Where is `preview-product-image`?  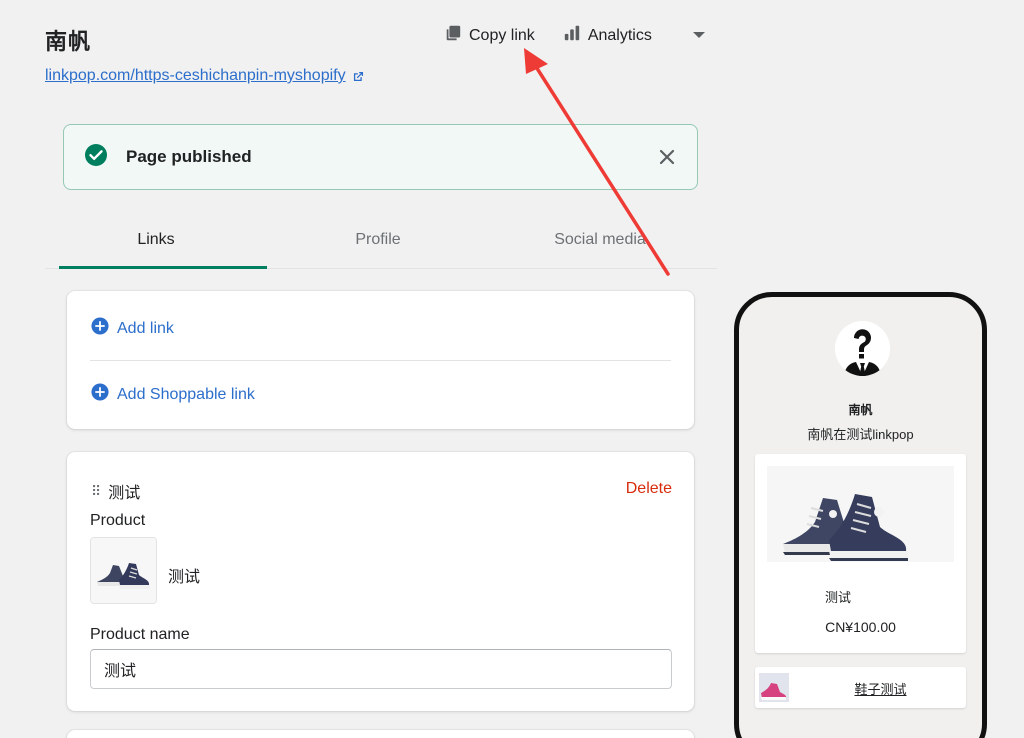
preview-product-image is located at coordinates (860, 514).